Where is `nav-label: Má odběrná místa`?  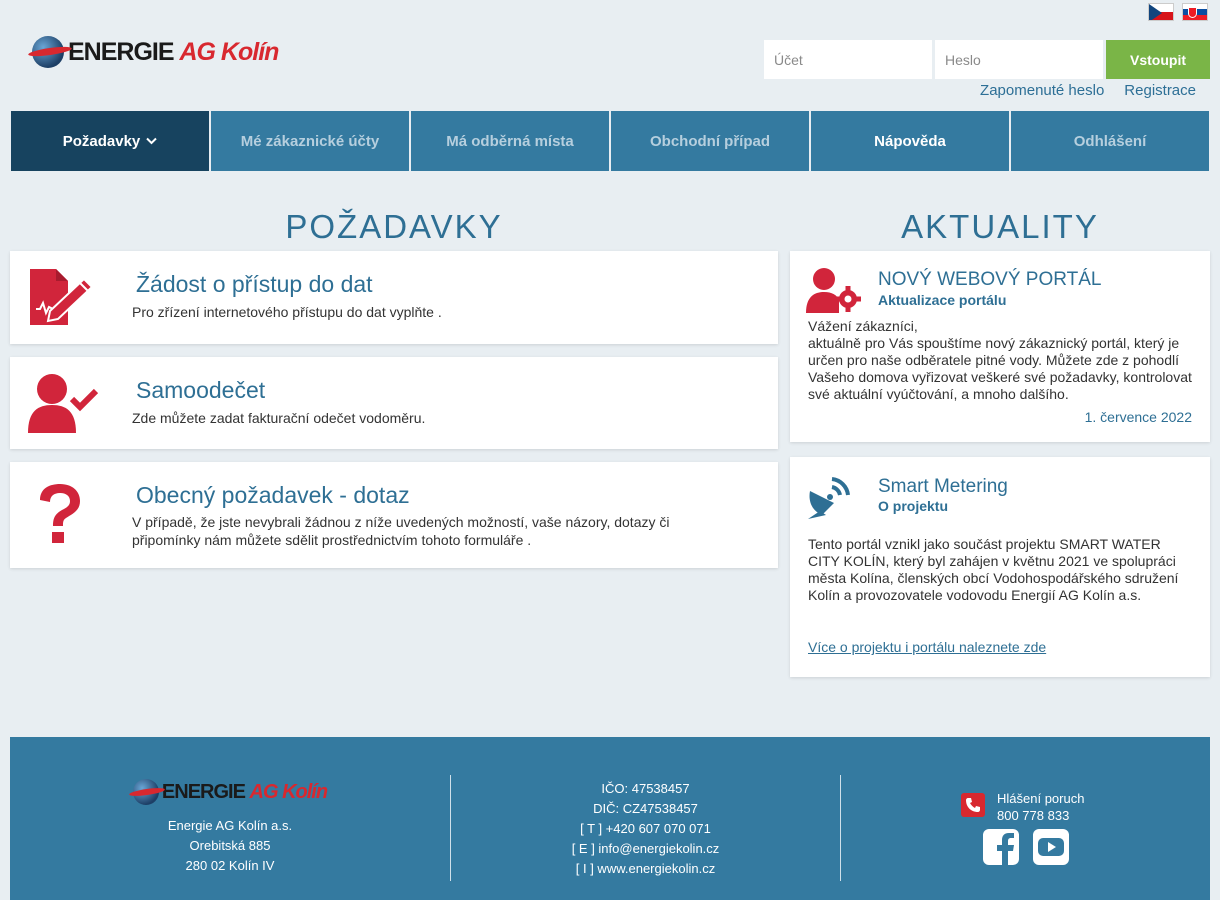
nav-label: Má odběrná místa is located at coordinates (510, 141).